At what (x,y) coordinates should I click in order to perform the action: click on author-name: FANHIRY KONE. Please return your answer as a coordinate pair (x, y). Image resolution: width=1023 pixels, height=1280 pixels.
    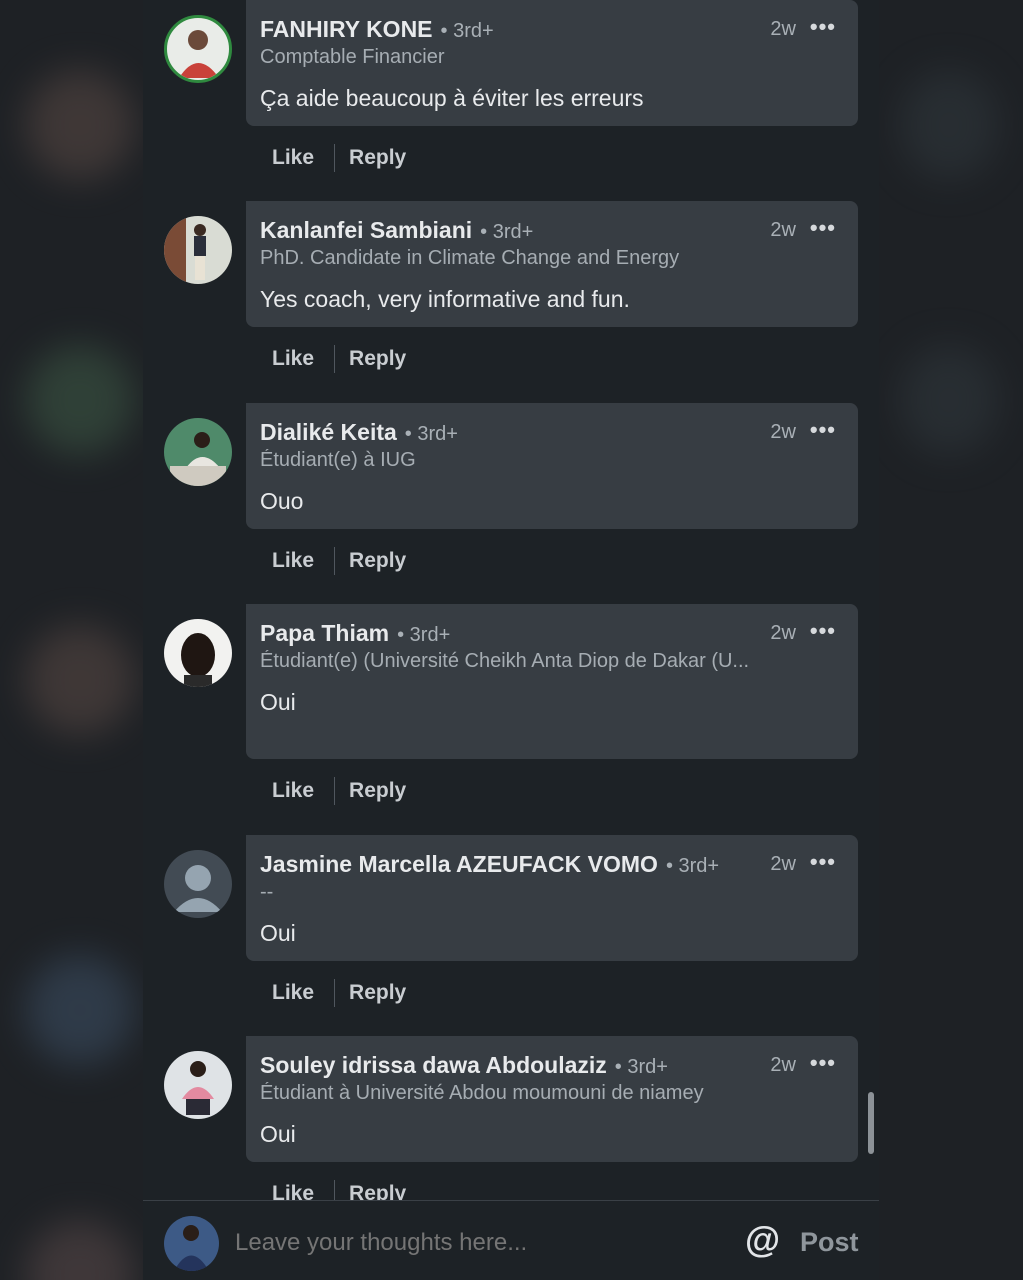
    Looking at the image, I should click on (346, 29).